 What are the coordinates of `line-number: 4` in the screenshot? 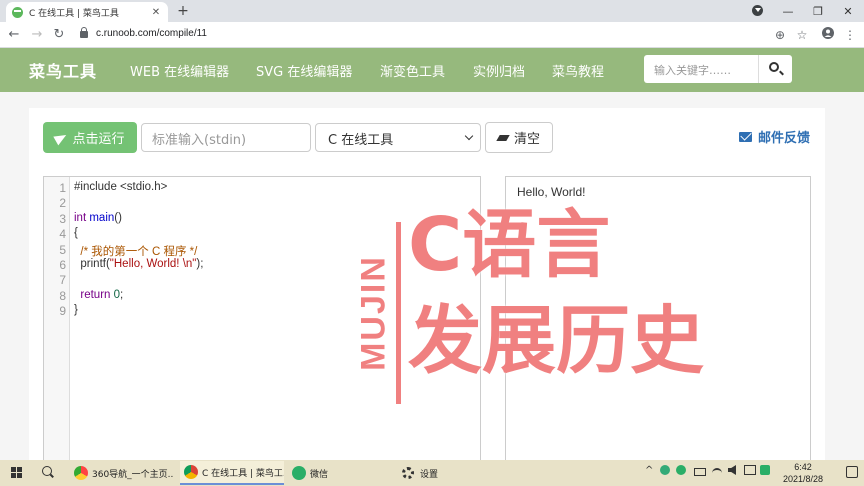 It's located at (62, 234).